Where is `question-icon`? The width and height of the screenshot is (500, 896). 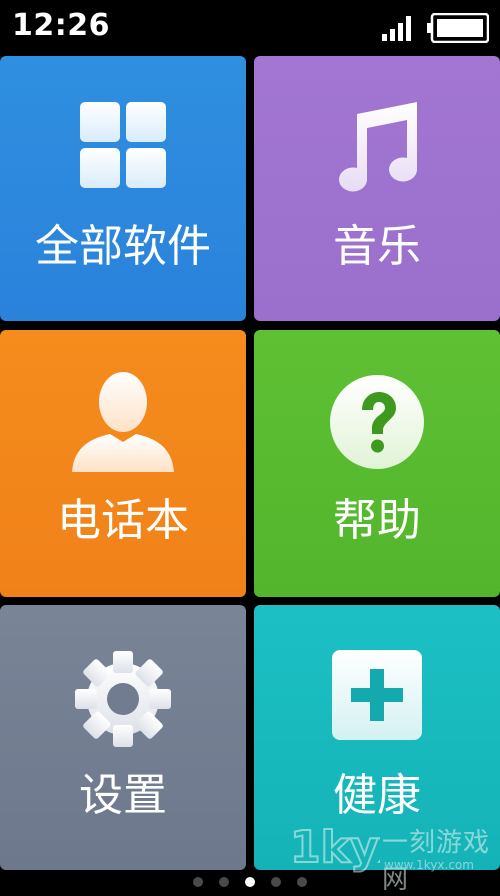 question-icon is located at coordinates (377, 422).